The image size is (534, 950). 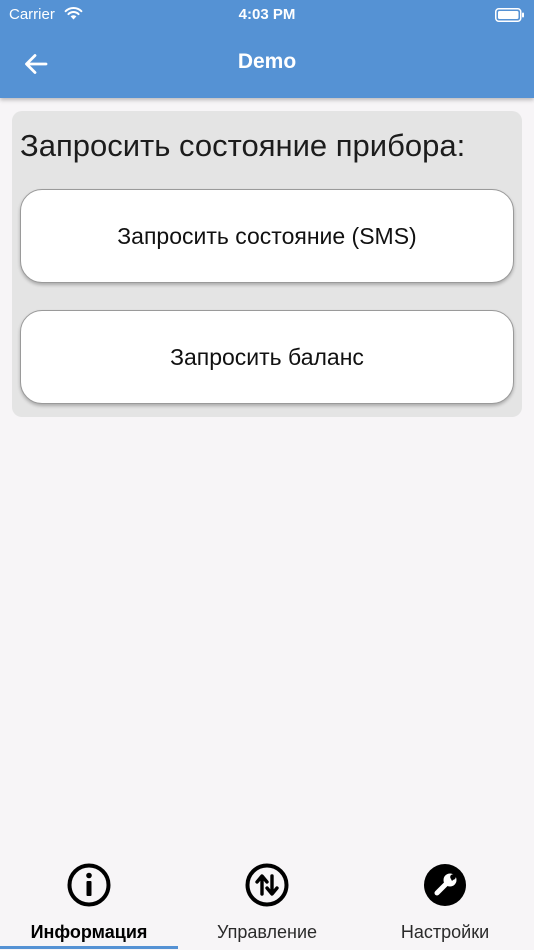 I want to click on active-tab-indicator, so click(x=89, y=947).